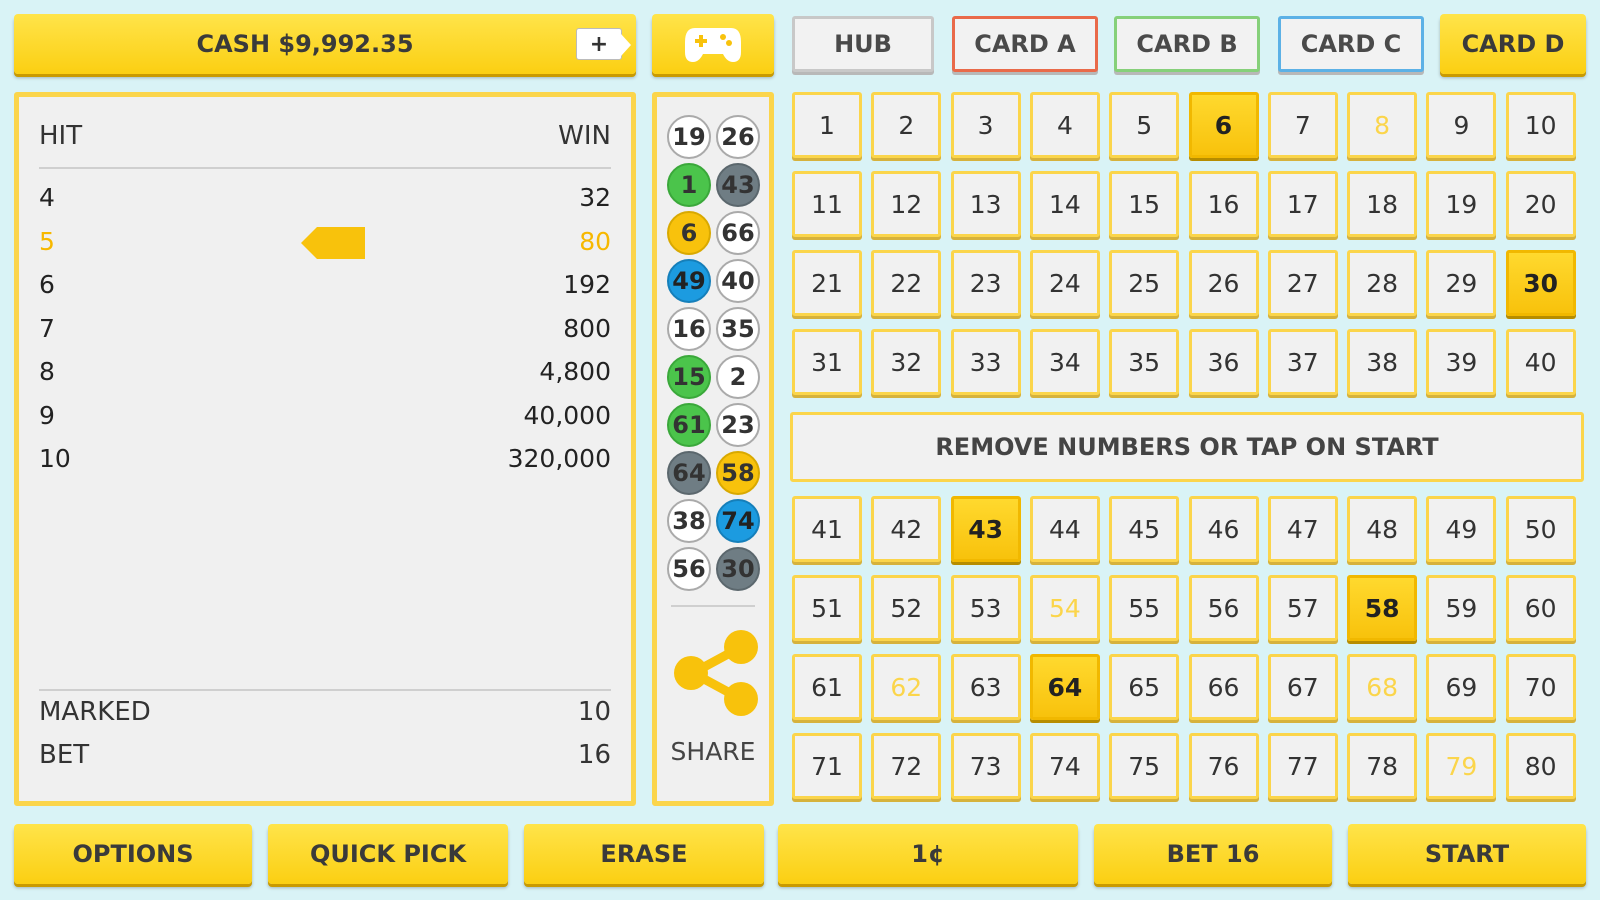 The height and width of the screenshot is (900, 1600). What do you see at coordinates (827, 766) in the screenshot?
I see `number-cell: 71` at bounding box center [827, 766].